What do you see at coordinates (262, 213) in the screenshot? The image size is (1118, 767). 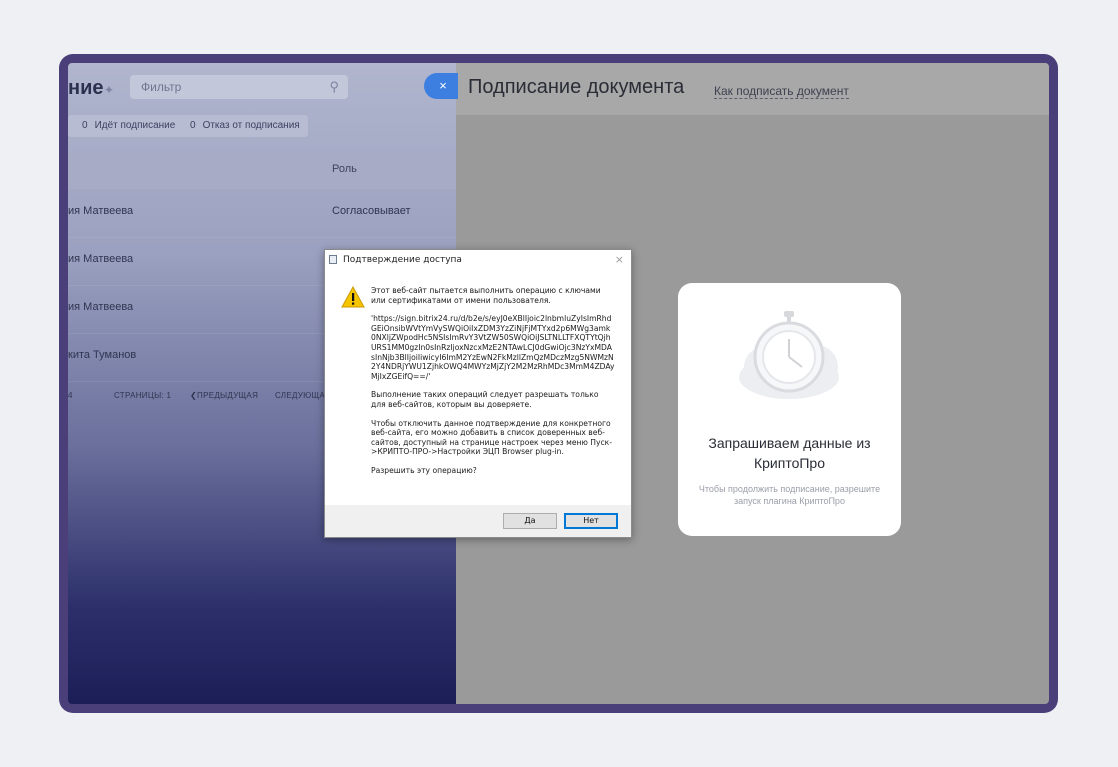 I see `list-item: ия Матвеева Согласовывает` at bounding box center [262, 213].